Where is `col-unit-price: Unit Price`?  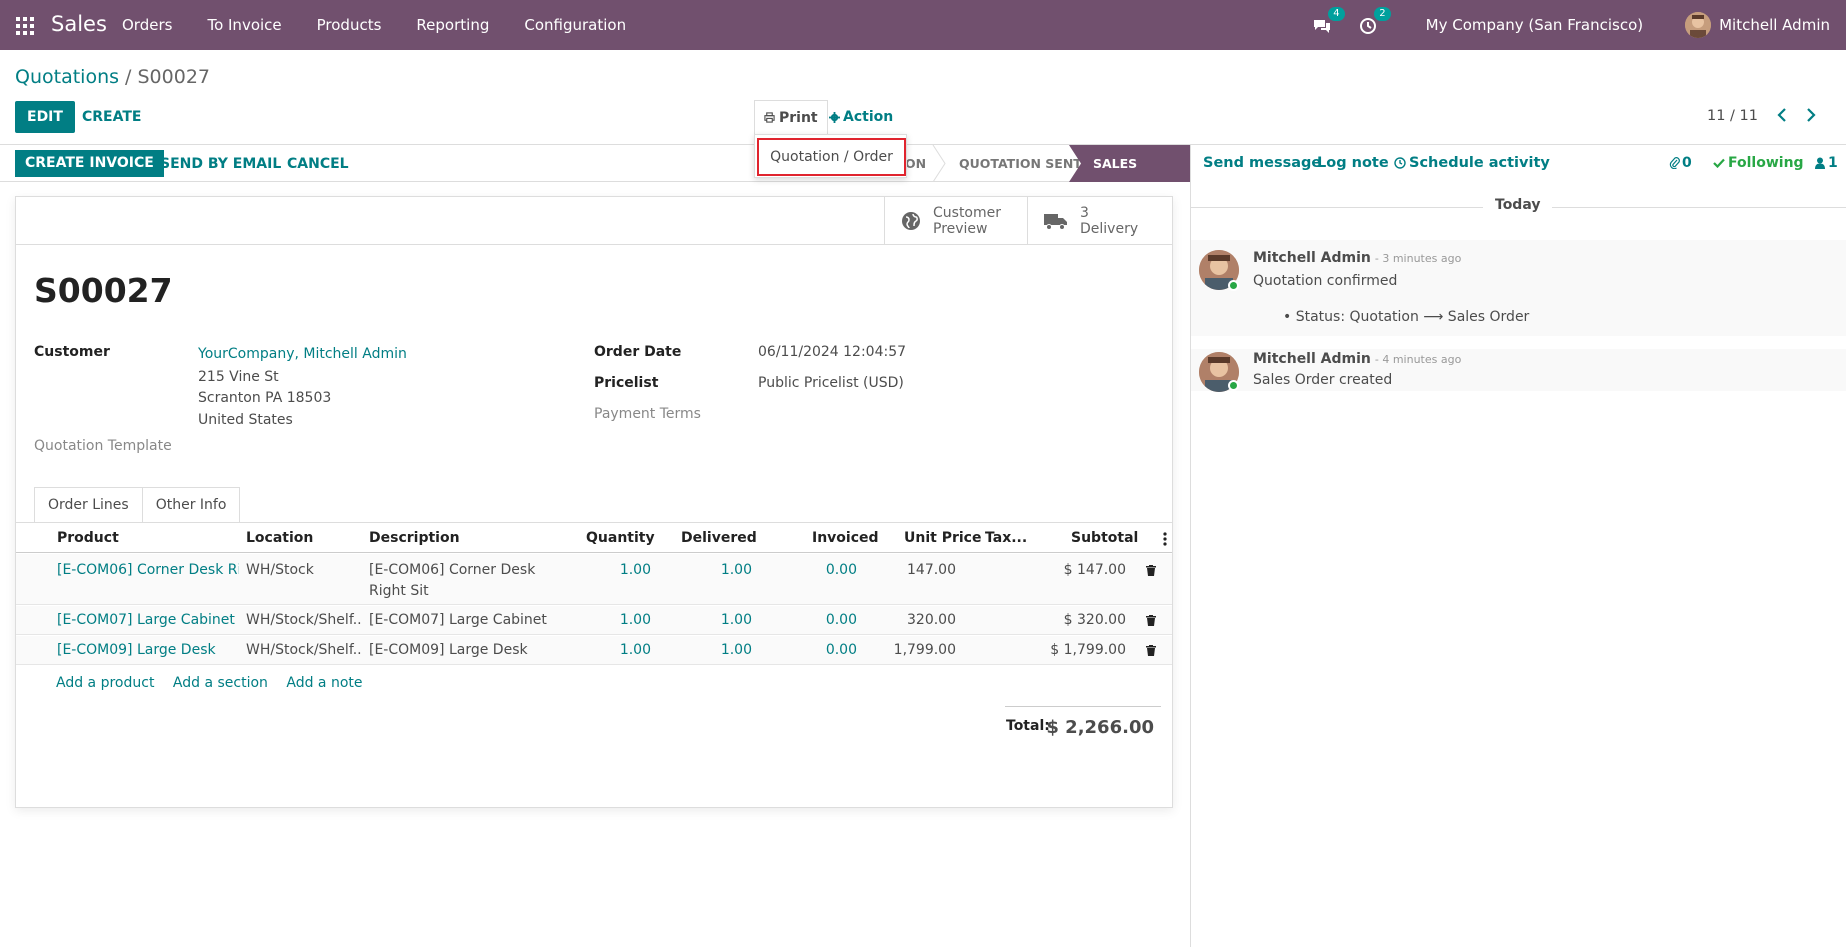
col-unit-price: Unit Price is located at coordinates (942, 538).